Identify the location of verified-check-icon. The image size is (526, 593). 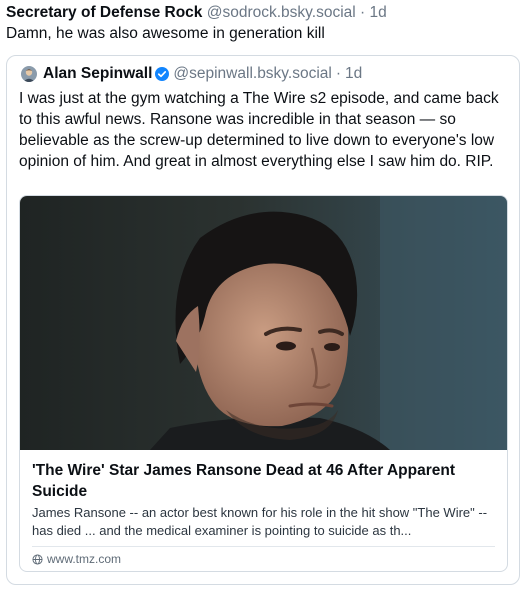
(162, 74).